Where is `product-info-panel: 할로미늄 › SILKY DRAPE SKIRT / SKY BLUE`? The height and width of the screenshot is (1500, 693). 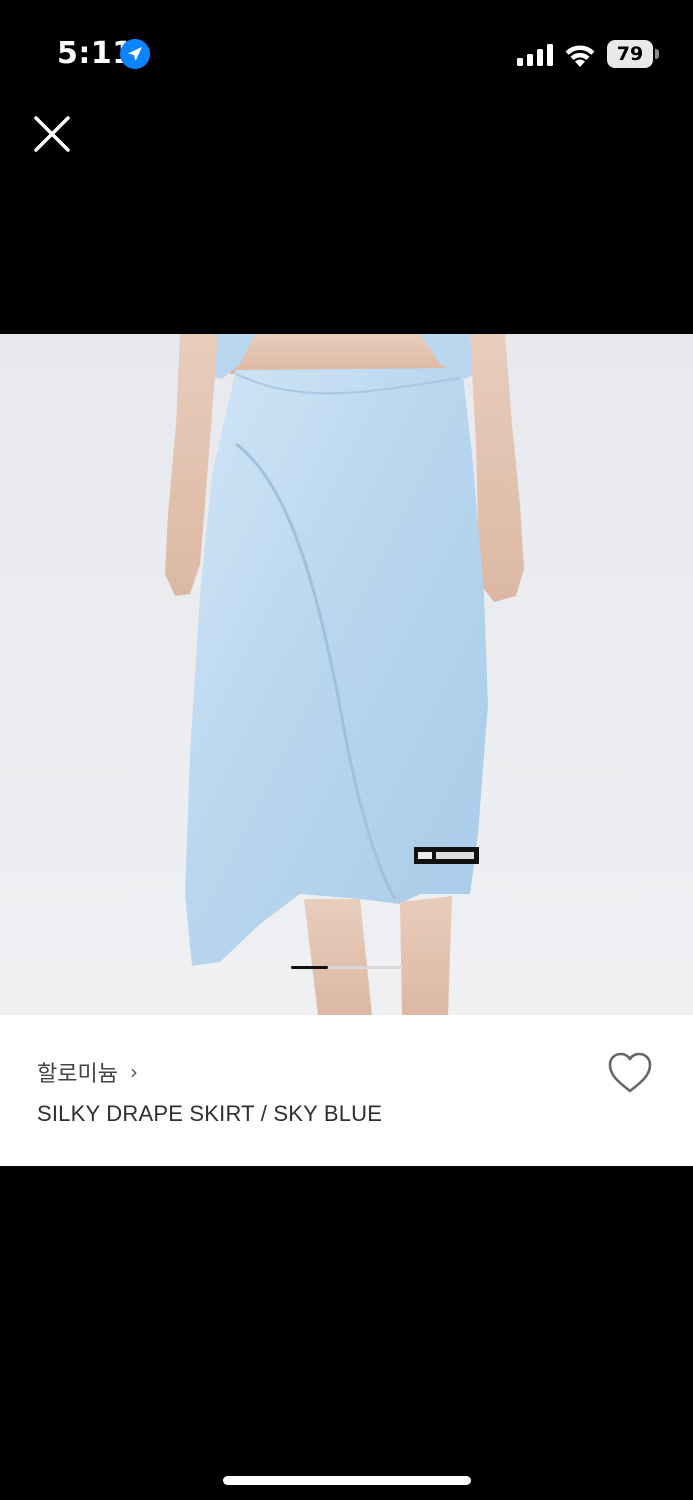 product-info-panel: 할로미늄 › SILKY DRAPE SKIRT / SKY BLUE is located at coordinates (346, 1090).